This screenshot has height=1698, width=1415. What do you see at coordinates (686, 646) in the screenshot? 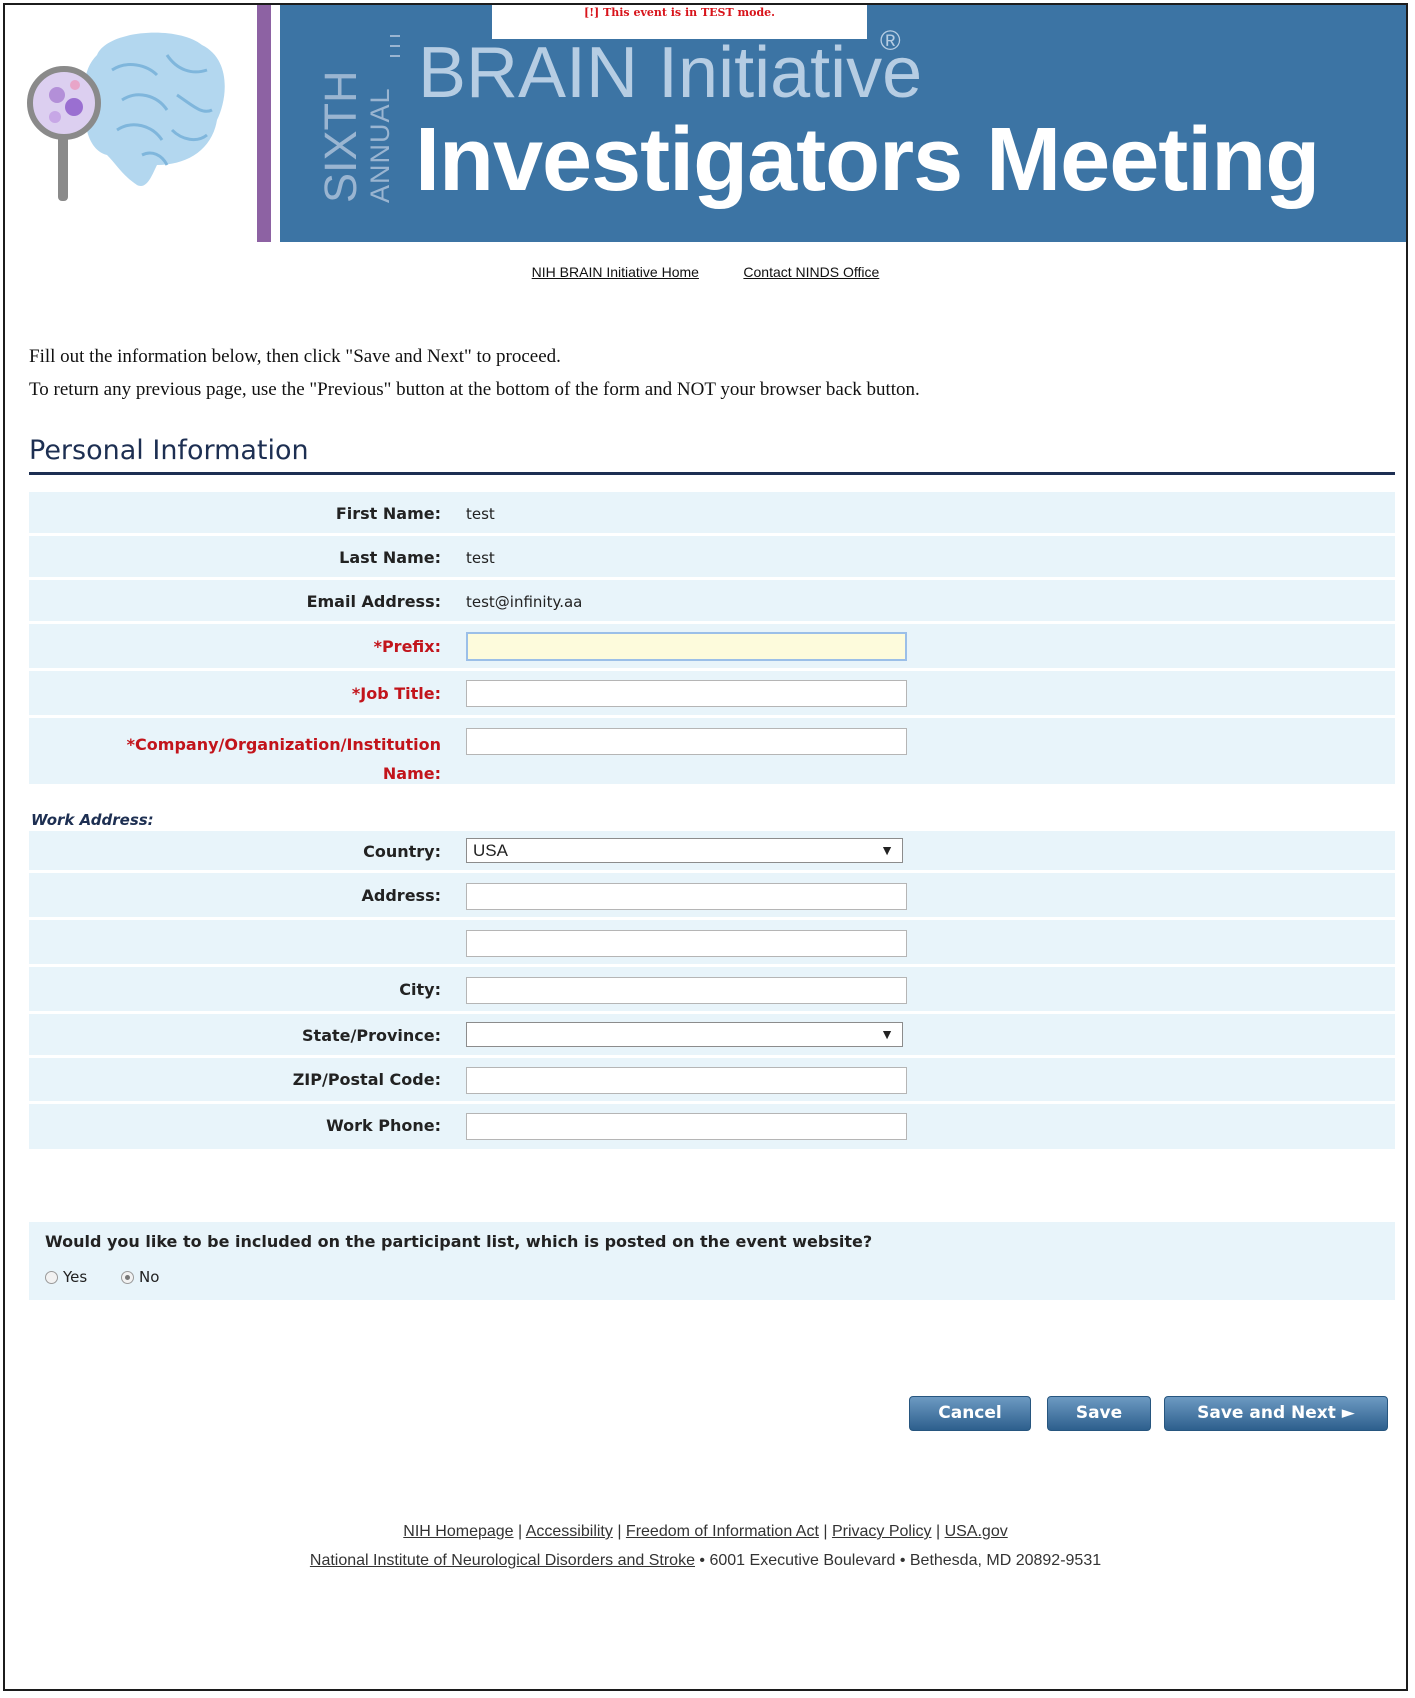
I see `prefix-input` at bounding box center [686, 646].